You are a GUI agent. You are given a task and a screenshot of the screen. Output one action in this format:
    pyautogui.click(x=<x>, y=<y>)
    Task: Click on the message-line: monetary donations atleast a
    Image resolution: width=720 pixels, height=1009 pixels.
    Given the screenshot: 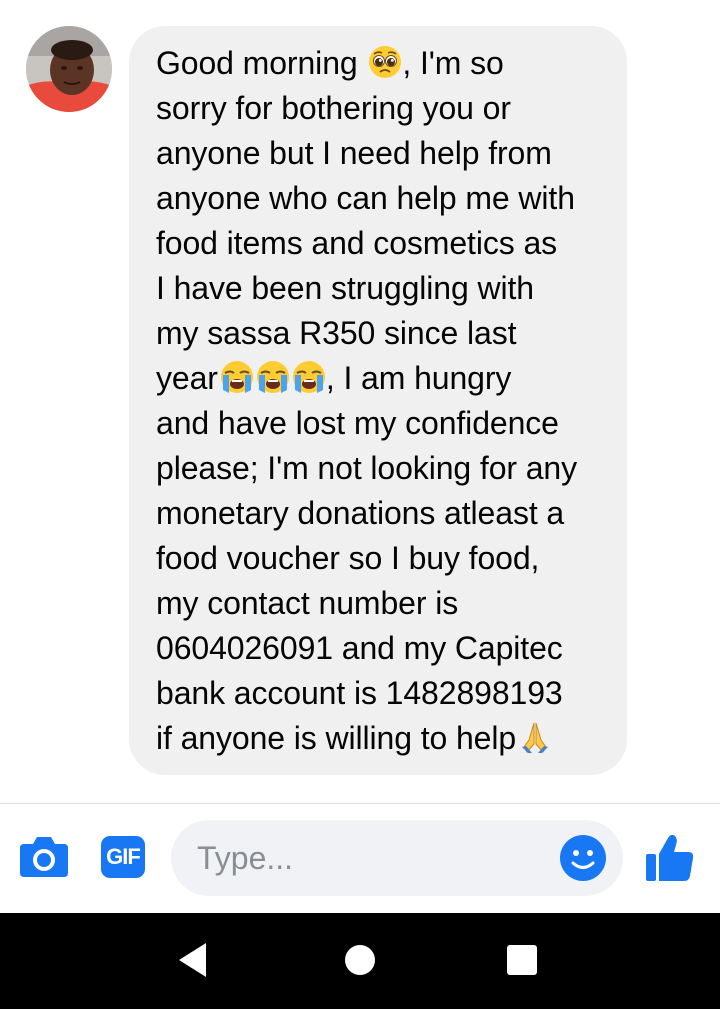 What is the action you would take?
    pyautogui.click(x=360, y=513)
    